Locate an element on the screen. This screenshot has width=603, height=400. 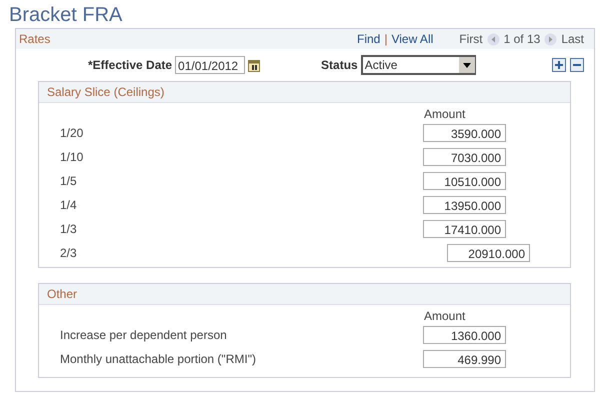
page-count: 1 of 13 is located at coordinates (522, 39).